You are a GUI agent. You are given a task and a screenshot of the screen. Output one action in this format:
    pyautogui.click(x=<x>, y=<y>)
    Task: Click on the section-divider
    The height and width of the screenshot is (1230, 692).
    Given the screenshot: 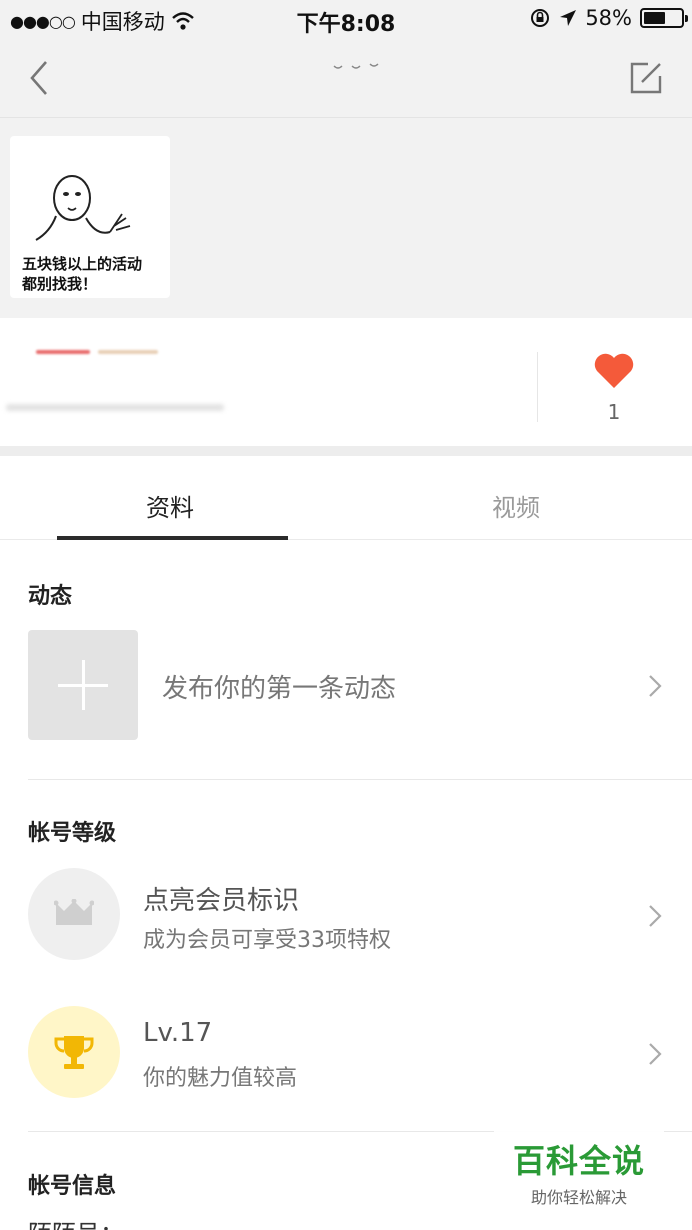 What is the action you would take?
    pyautogui.click(x=360, y=779)
    